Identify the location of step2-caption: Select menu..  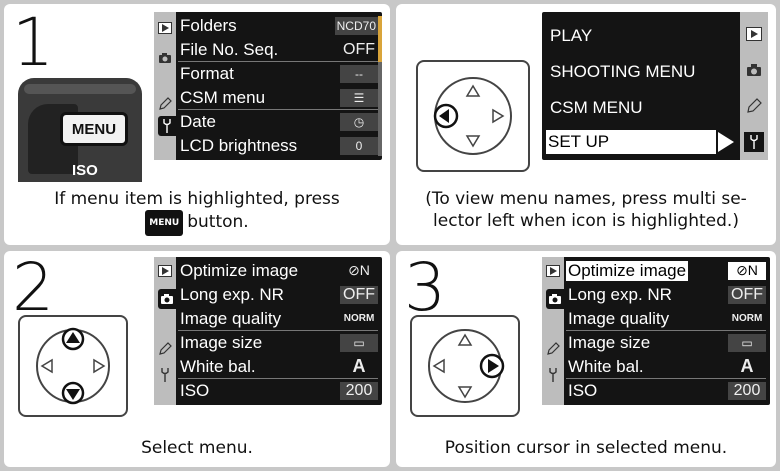
(197, 448).